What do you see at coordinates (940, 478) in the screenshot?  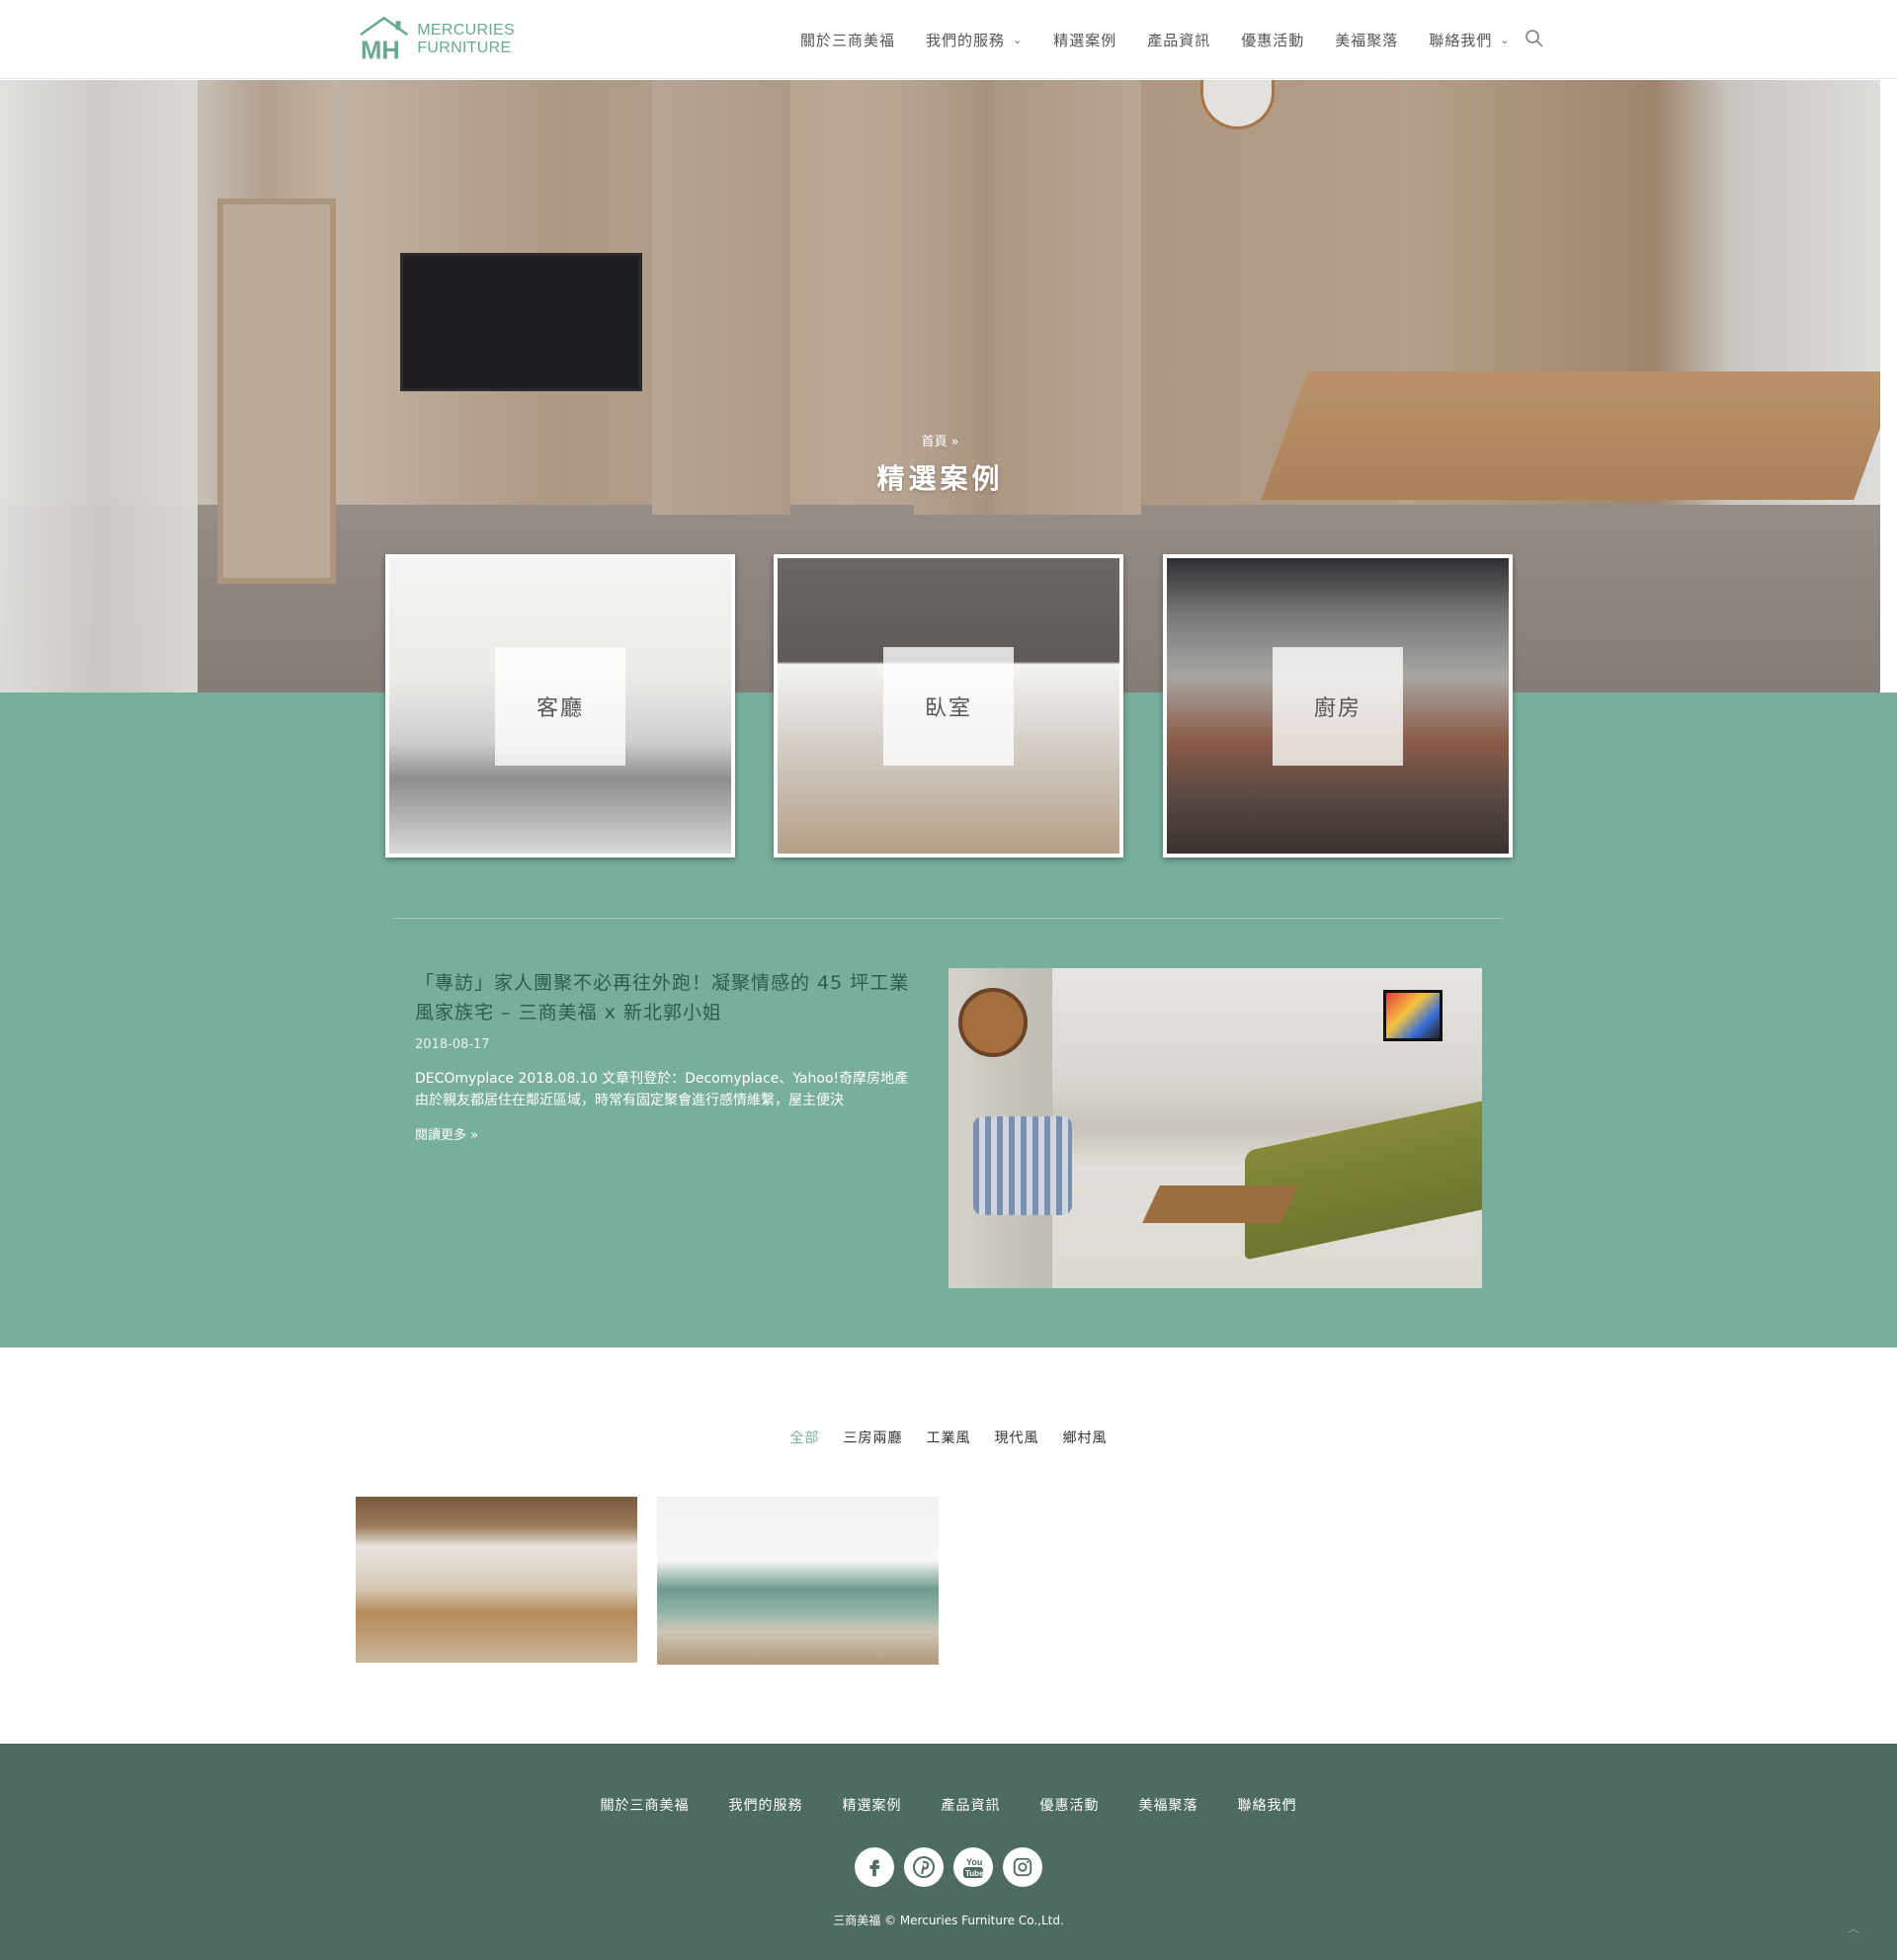 I see `page-title: 精選案例` at bounding box center [940, 478].